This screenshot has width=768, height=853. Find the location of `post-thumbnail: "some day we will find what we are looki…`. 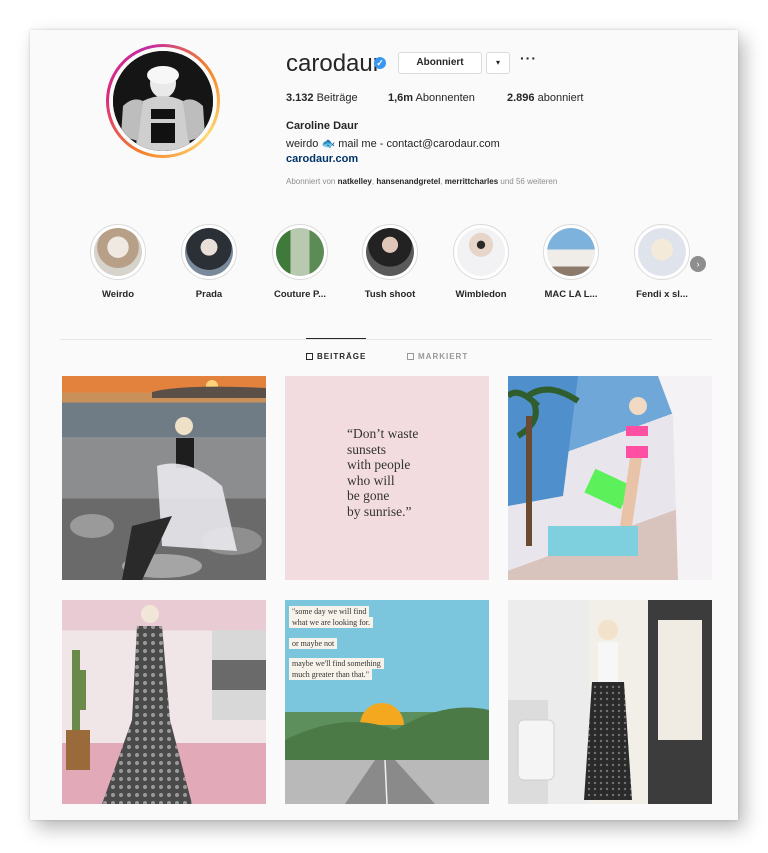

post-thumbnail: "some day we will find what we are looki… is located at coordinates (387, 702).